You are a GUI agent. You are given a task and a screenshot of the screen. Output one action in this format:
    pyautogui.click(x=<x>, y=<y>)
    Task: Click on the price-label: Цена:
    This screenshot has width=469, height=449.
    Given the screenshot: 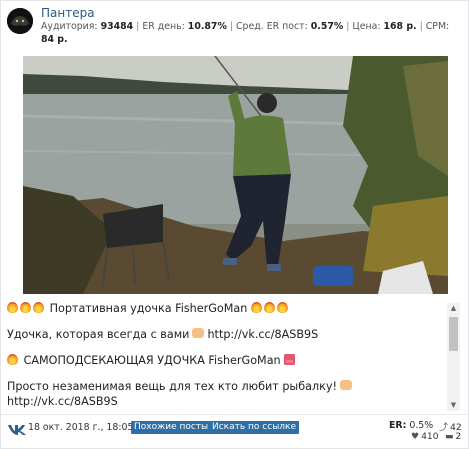 What is the action you would take?
    pyautogui.click(x=366, y=26)
    